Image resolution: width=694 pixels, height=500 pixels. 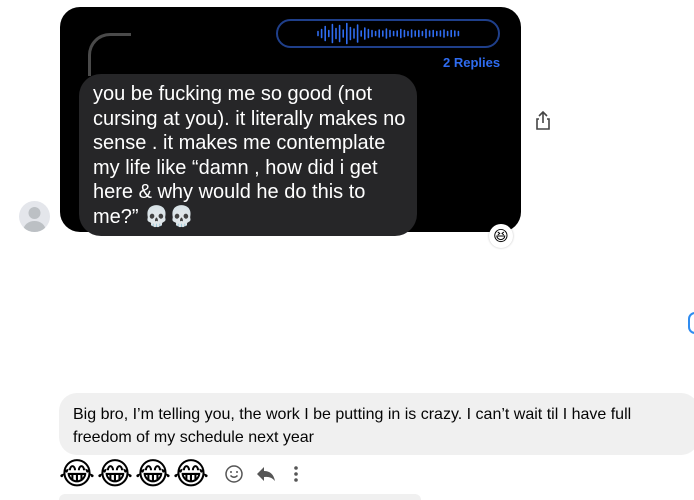 I want to click on replies-link: 2 Replies, so click(x=471, y=62).